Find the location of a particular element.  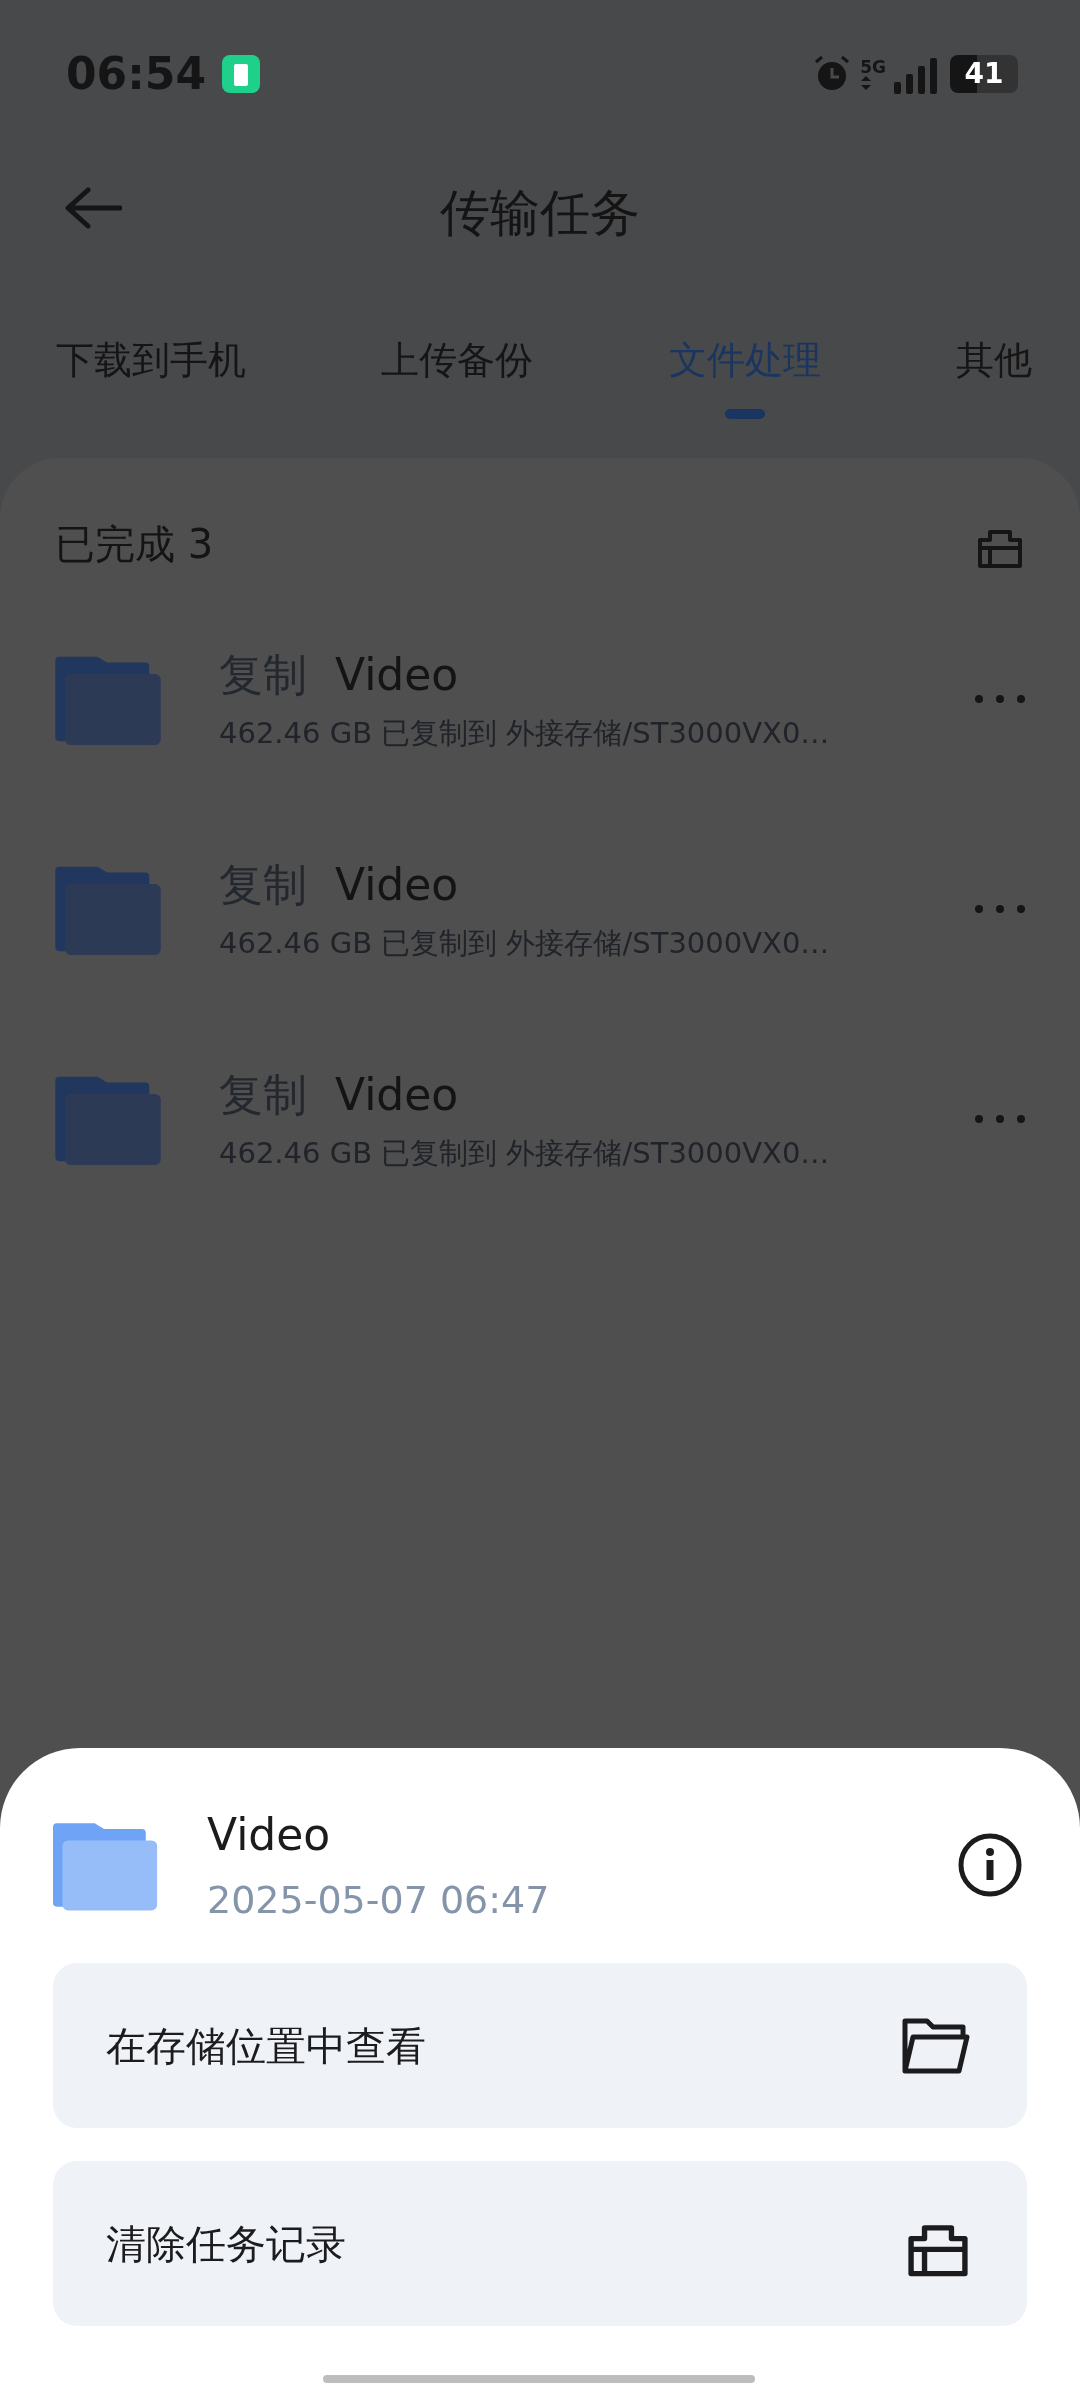

page-title: 传输任务 is located at coordinates (540, 213).